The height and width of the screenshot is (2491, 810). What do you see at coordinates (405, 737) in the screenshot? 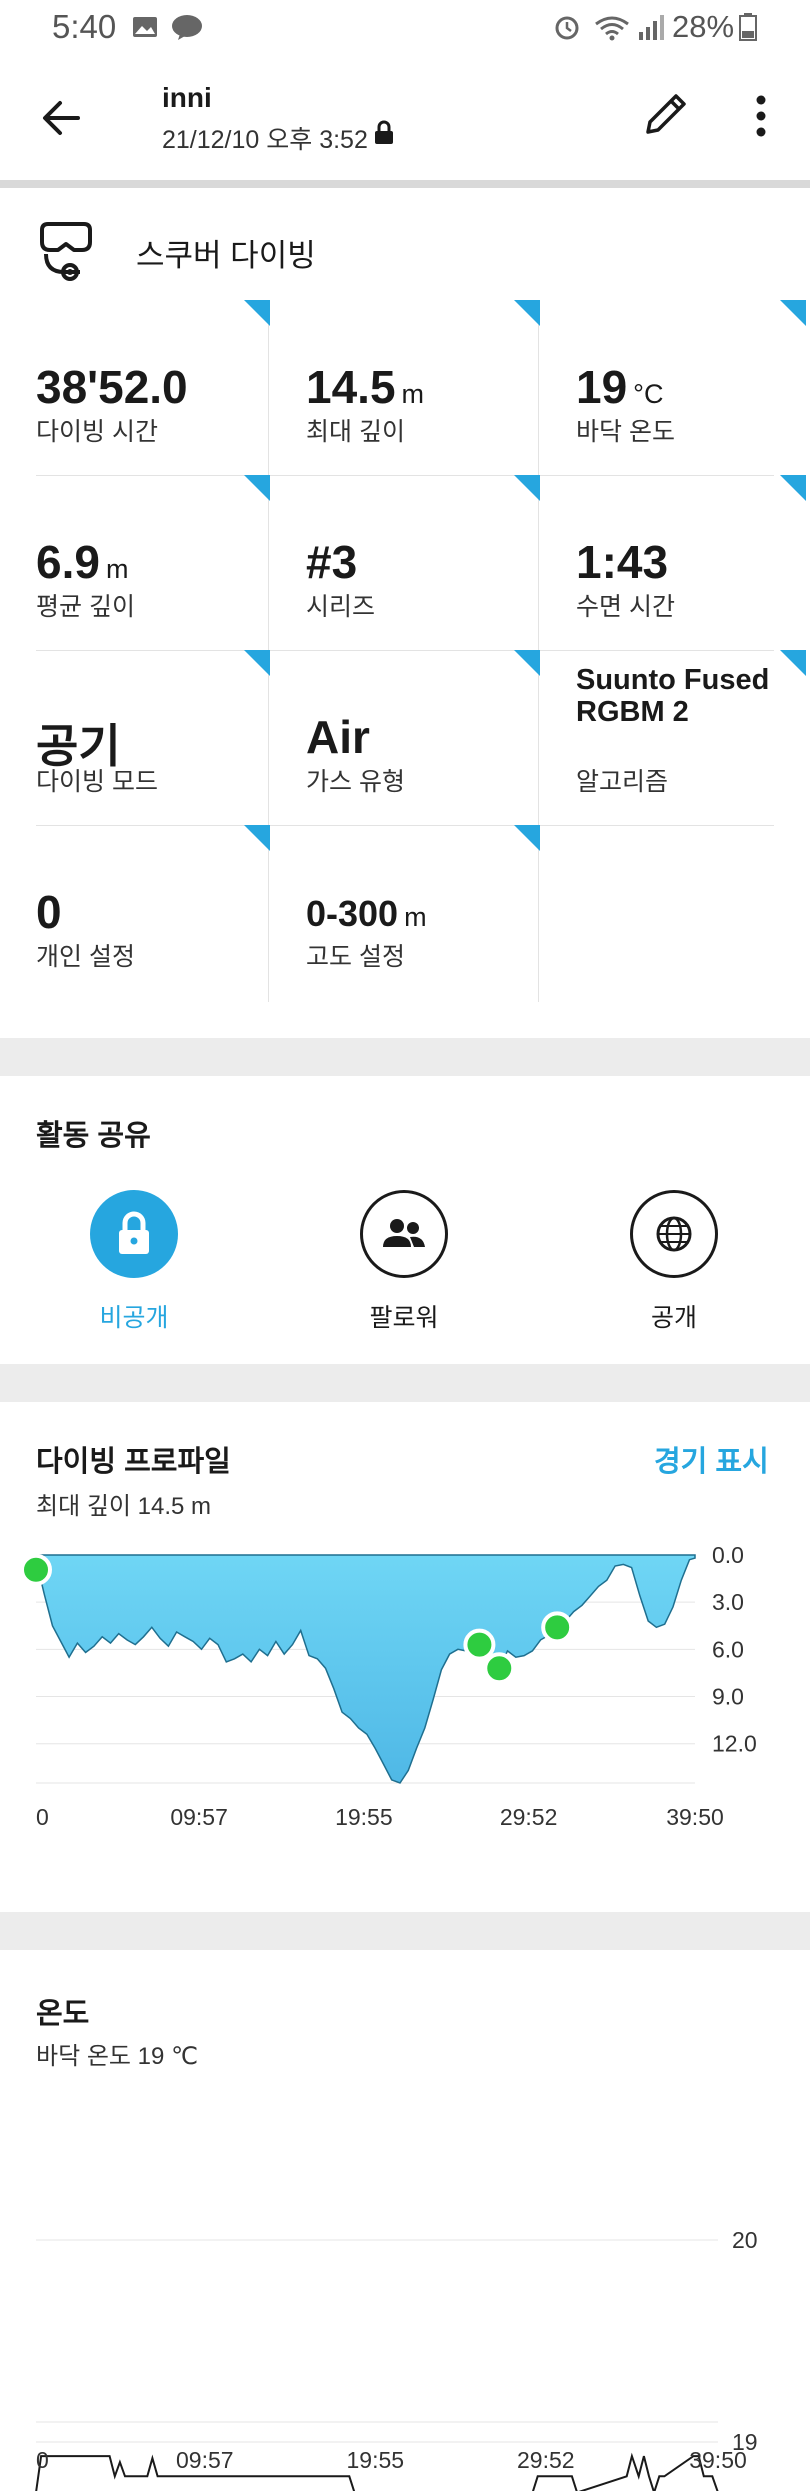
I see `stat-gas-type: Air 가스 유형` at bounding box center [405, 737].